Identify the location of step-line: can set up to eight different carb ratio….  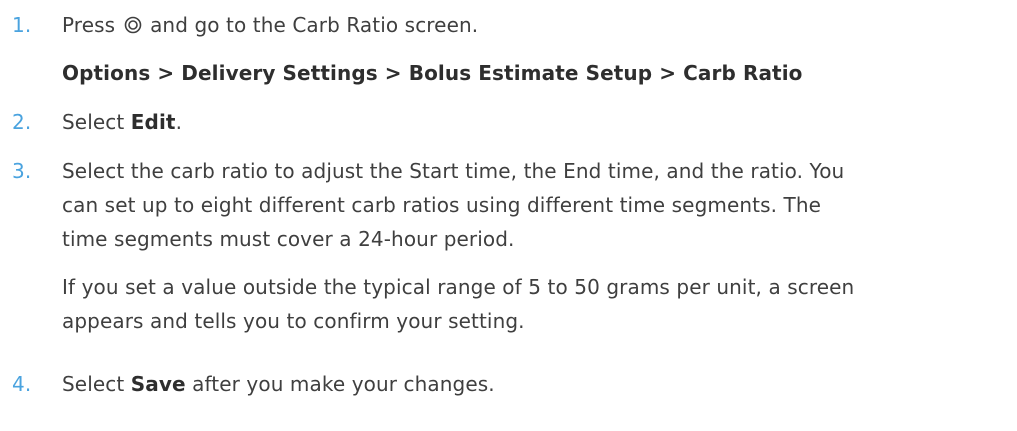
(442, 205).